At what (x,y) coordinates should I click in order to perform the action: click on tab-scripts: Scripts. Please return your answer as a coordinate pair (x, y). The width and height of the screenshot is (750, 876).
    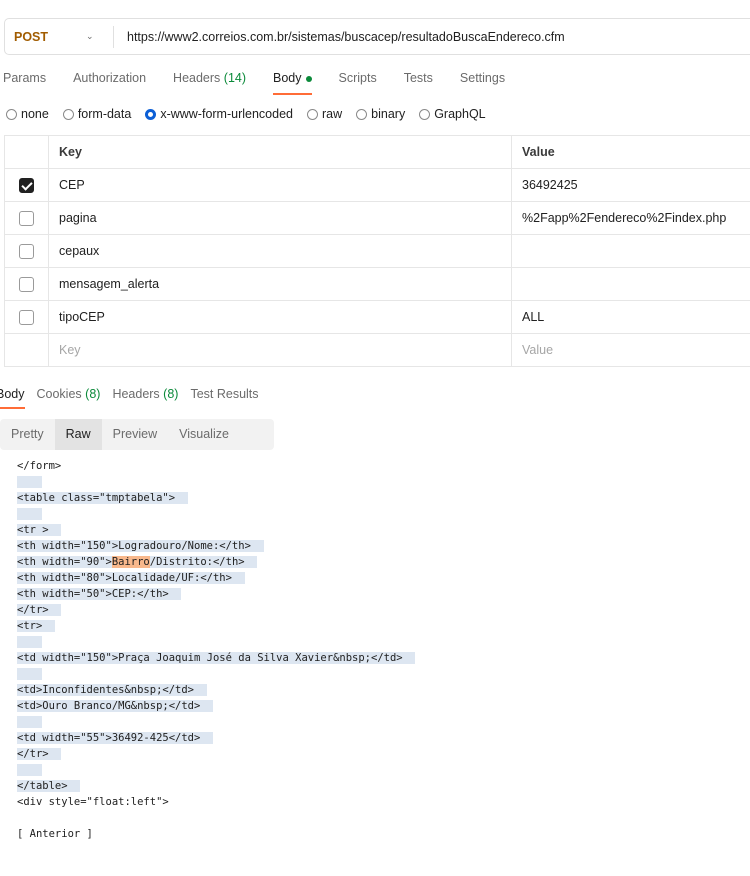
    Looking at the image, I should click on (358, 83).